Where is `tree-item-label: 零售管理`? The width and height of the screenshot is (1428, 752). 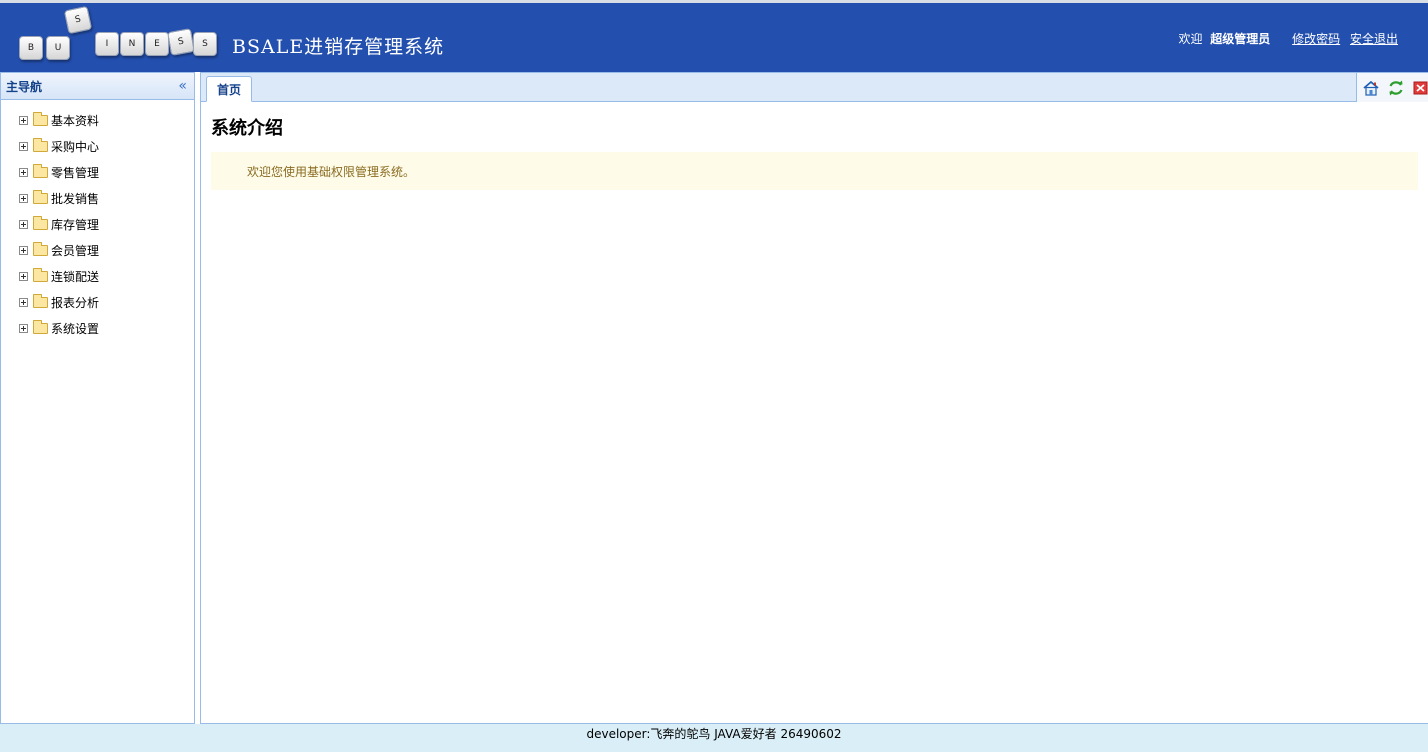 tree-item-label: 零售管理 is located at coordinates (75, 172).